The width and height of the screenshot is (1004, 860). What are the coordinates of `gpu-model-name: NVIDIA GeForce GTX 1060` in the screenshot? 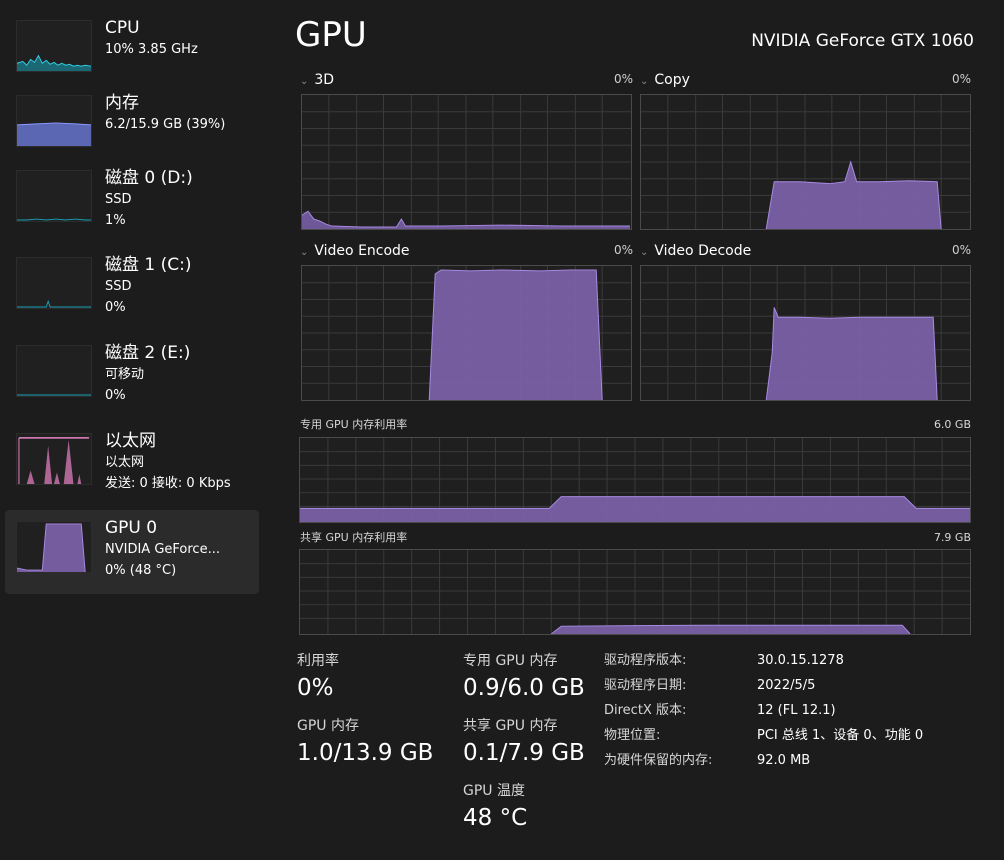 It's located at (862, 41).